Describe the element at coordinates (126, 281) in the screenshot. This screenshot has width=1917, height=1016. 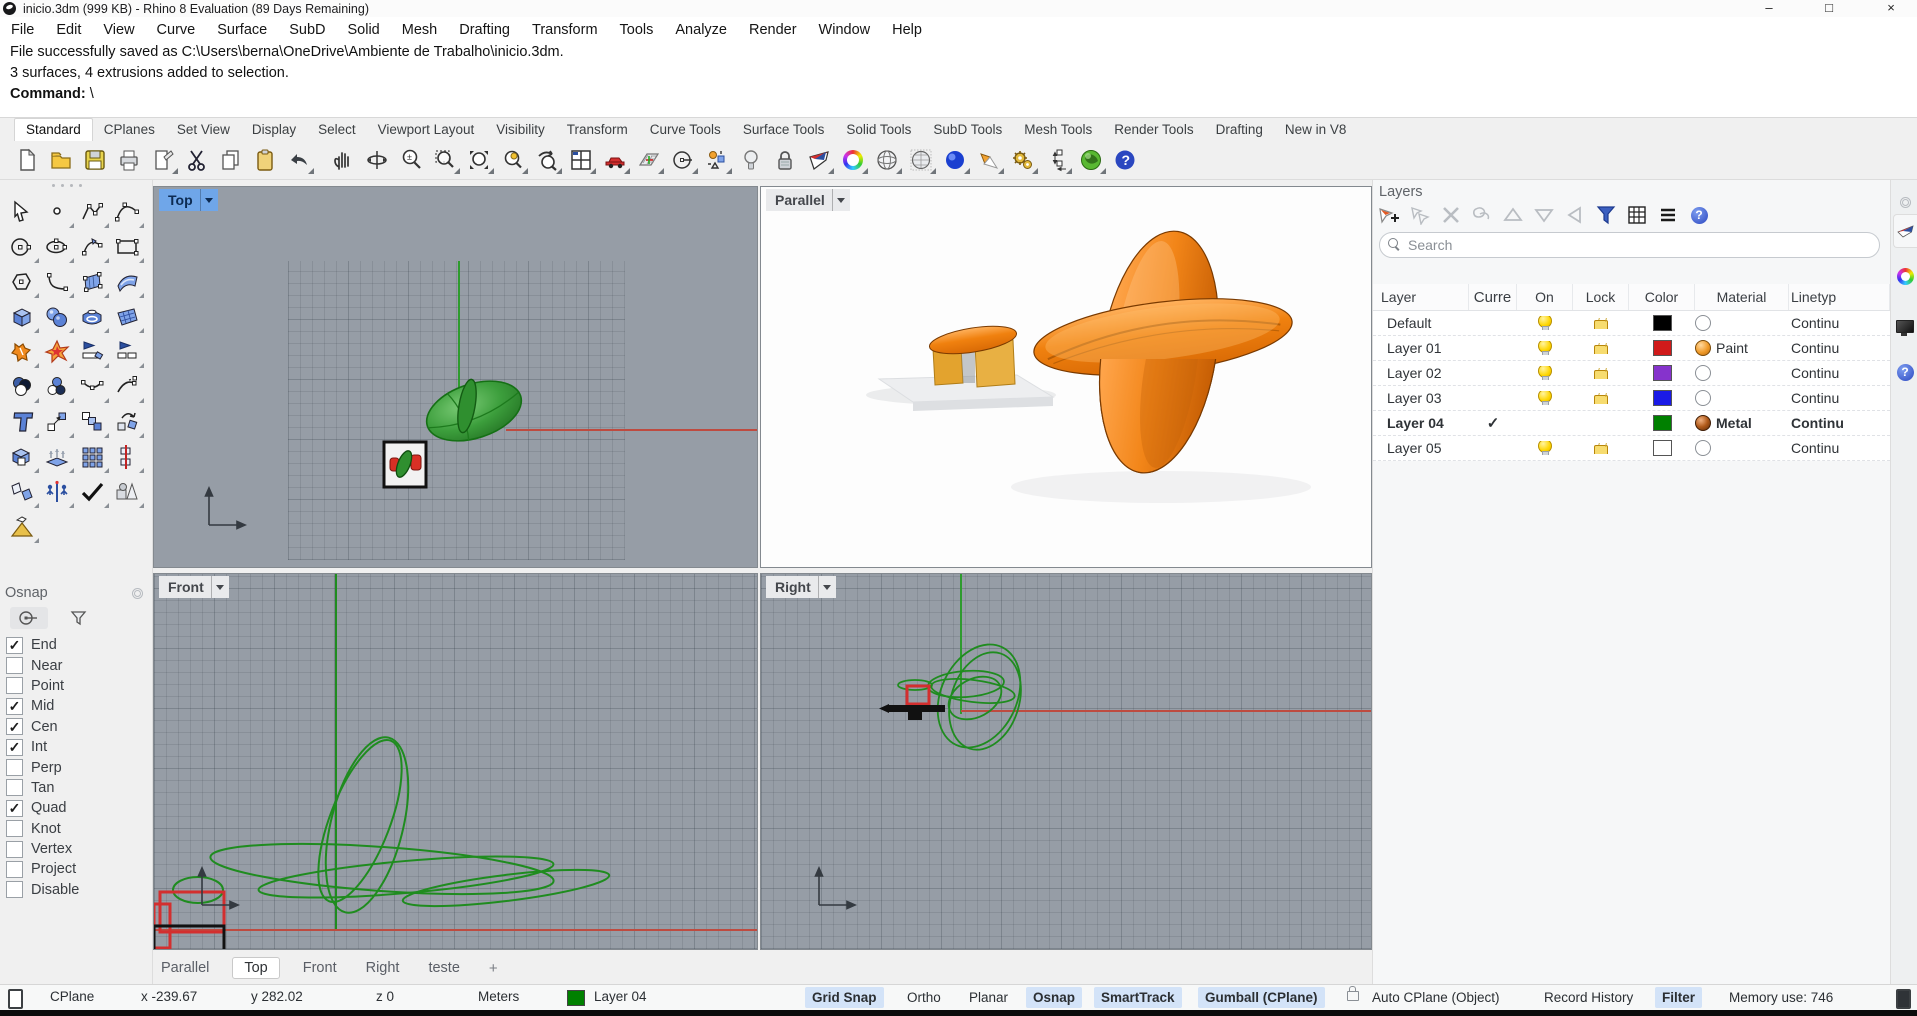
I see `surface-from-curves-tool` at that location.